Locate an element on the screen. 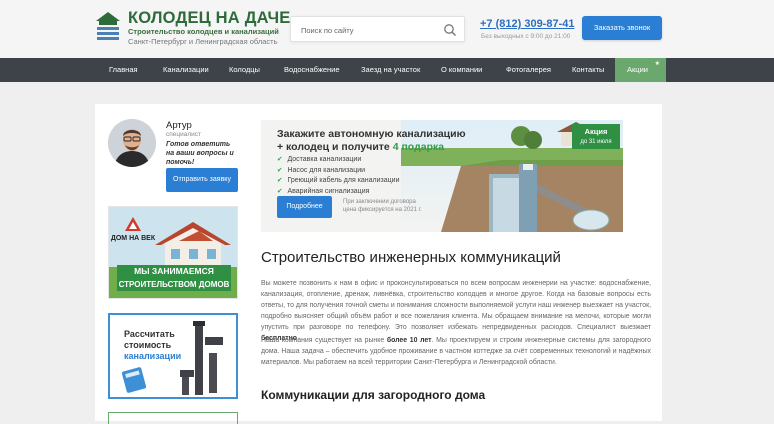  list-item: Греющий кабель для канализации is located at coordinates (338, 181).